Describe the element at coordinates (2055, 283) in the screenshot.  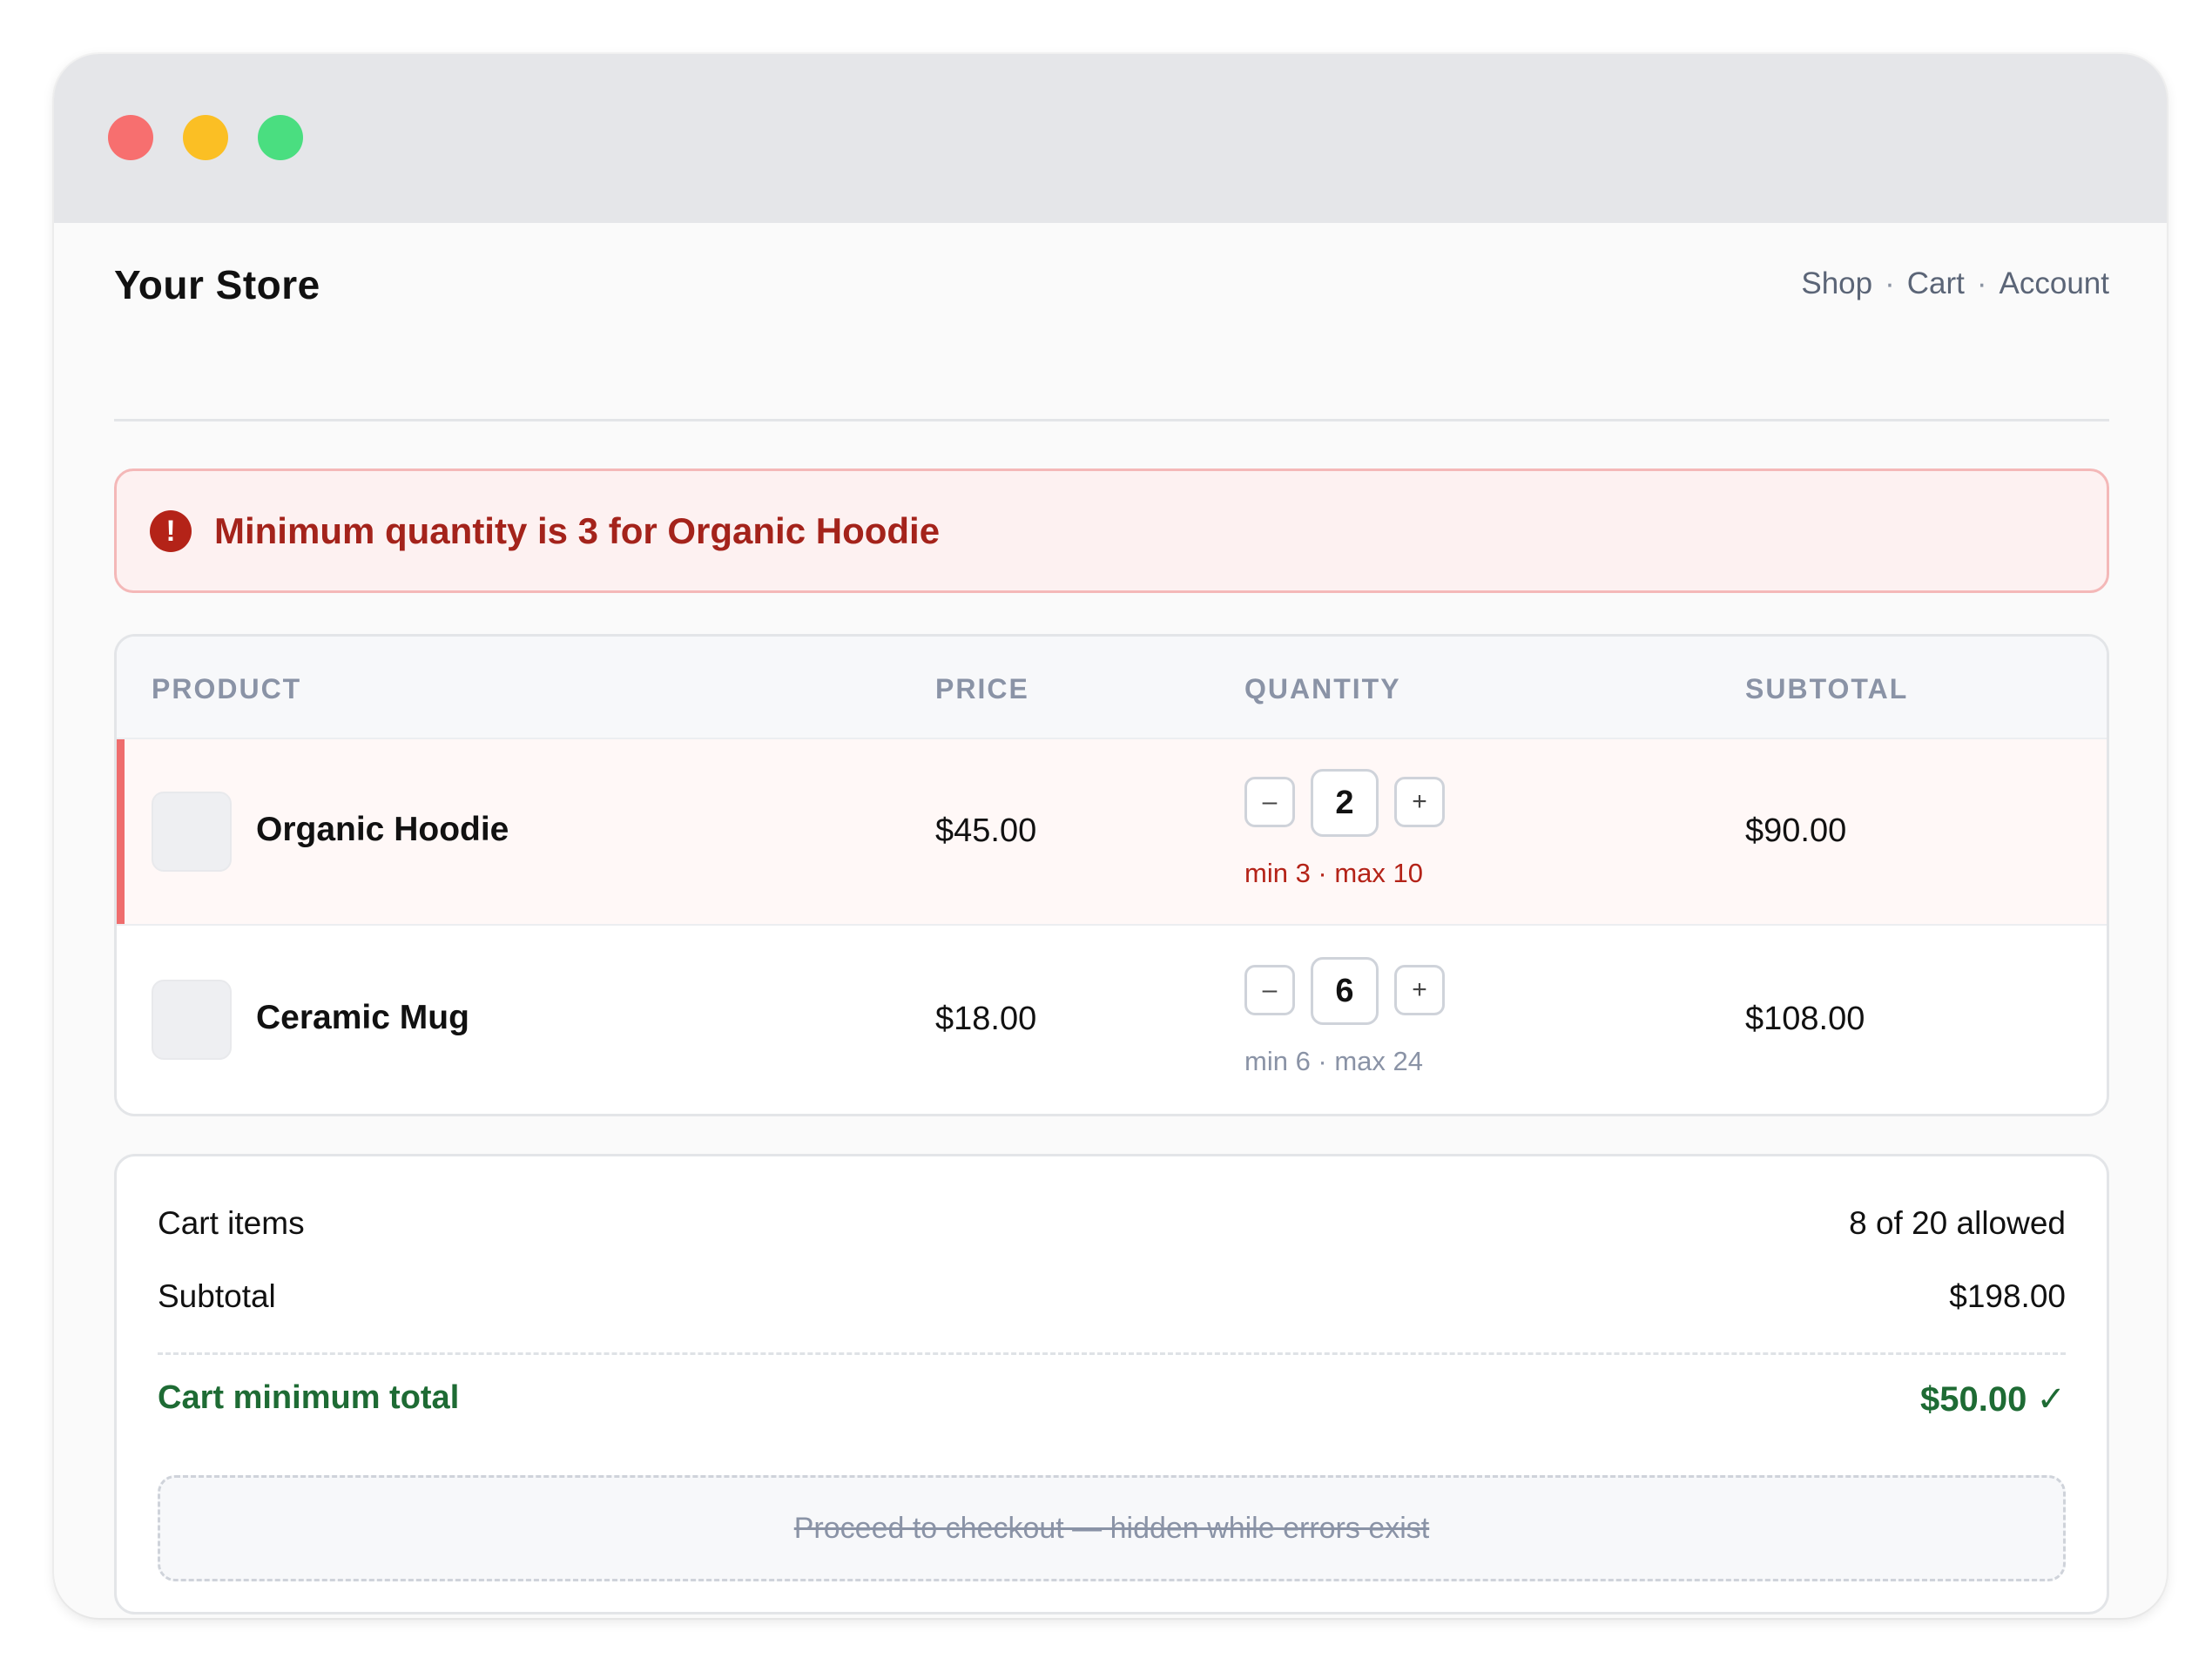
I see `nav-link-account: Account` at that location.